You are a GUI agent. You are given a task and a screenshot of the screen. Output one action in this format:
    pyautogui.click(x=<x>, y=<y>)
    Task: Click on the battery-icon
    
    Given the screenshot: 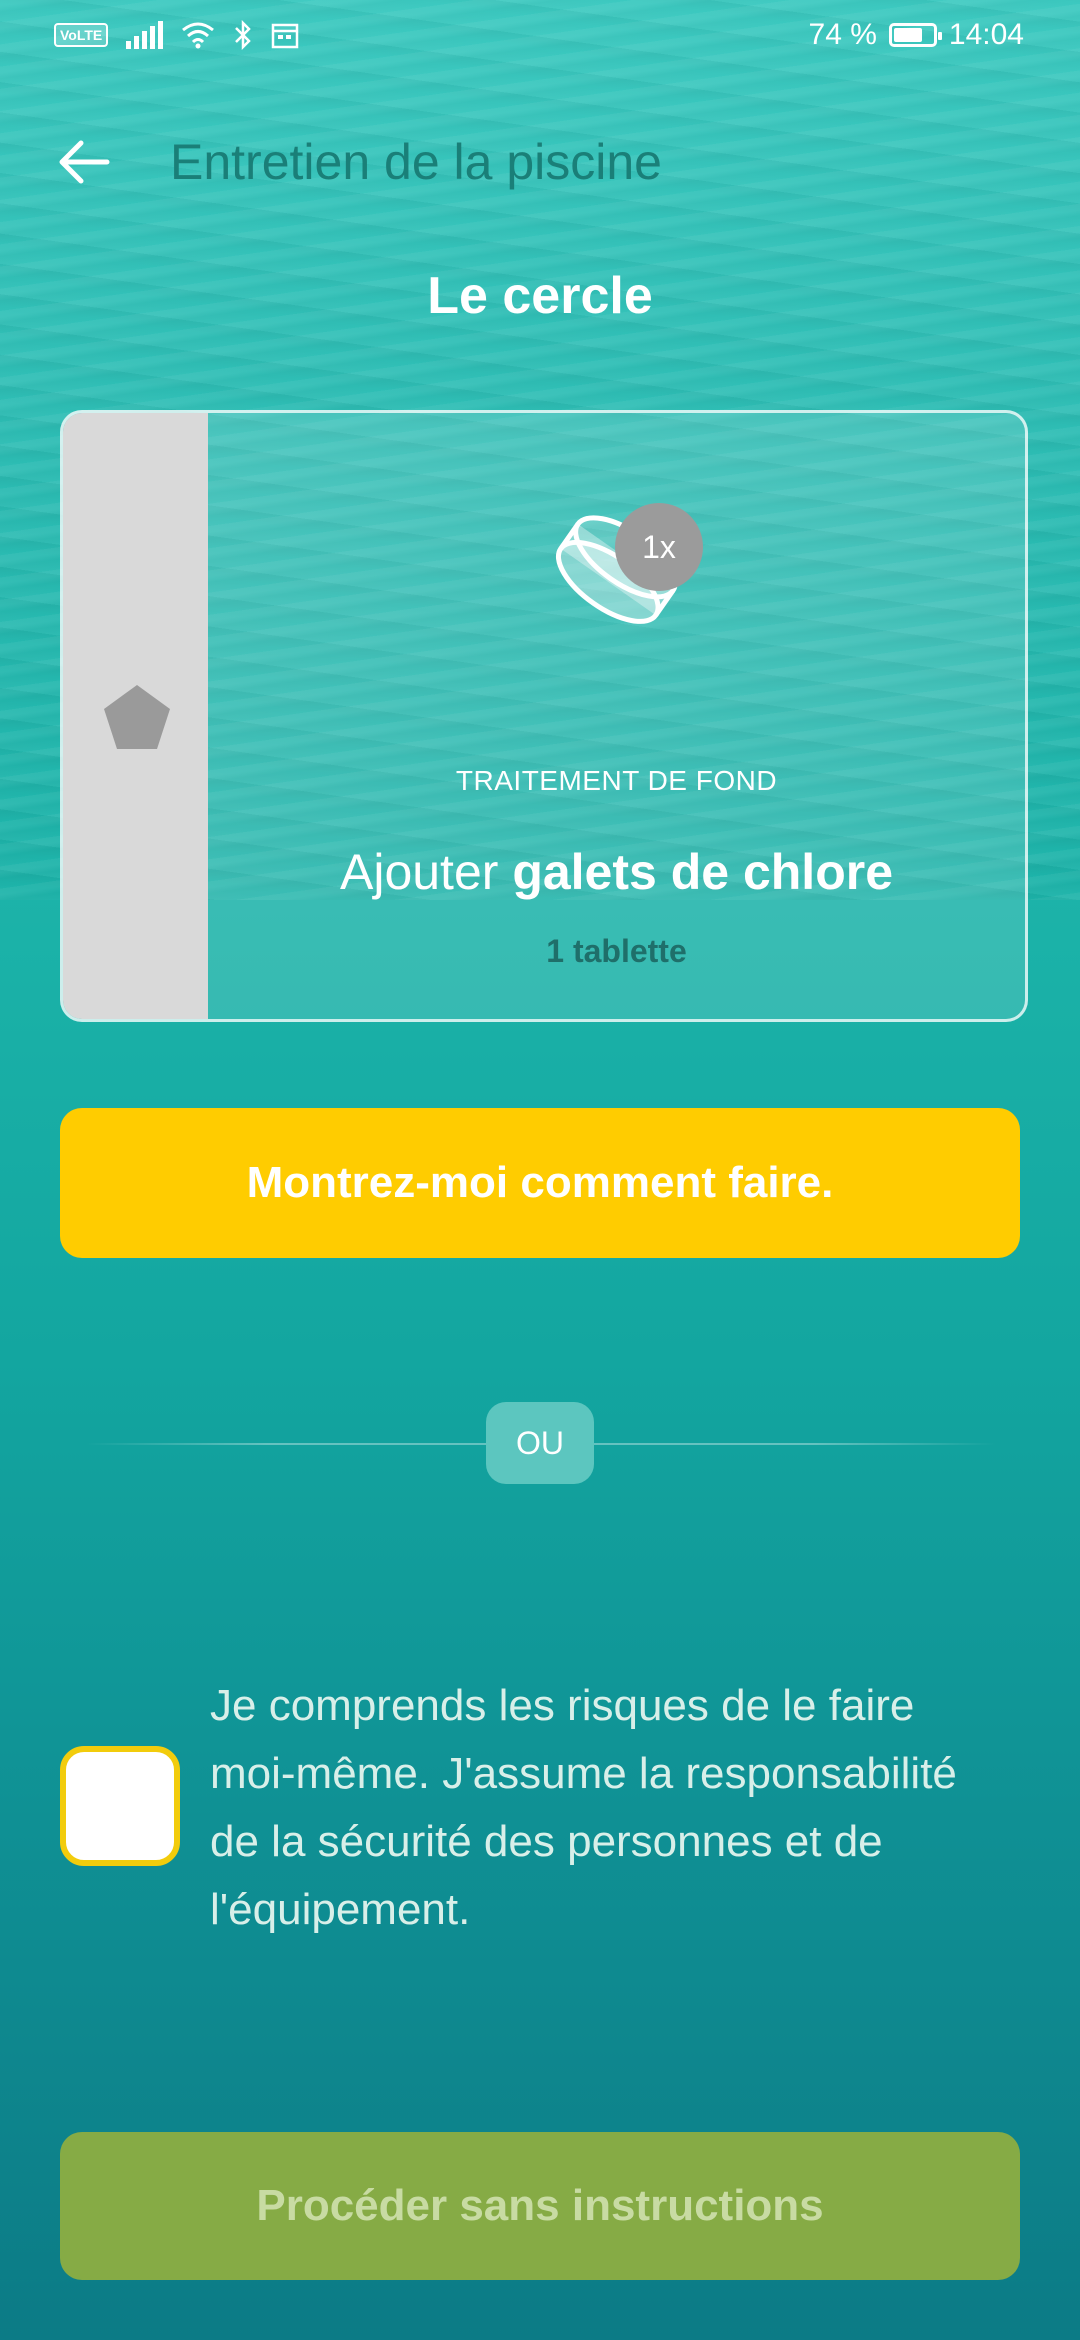 What is the action you would take?
    pyautogui.click(x=915, y=35)
    